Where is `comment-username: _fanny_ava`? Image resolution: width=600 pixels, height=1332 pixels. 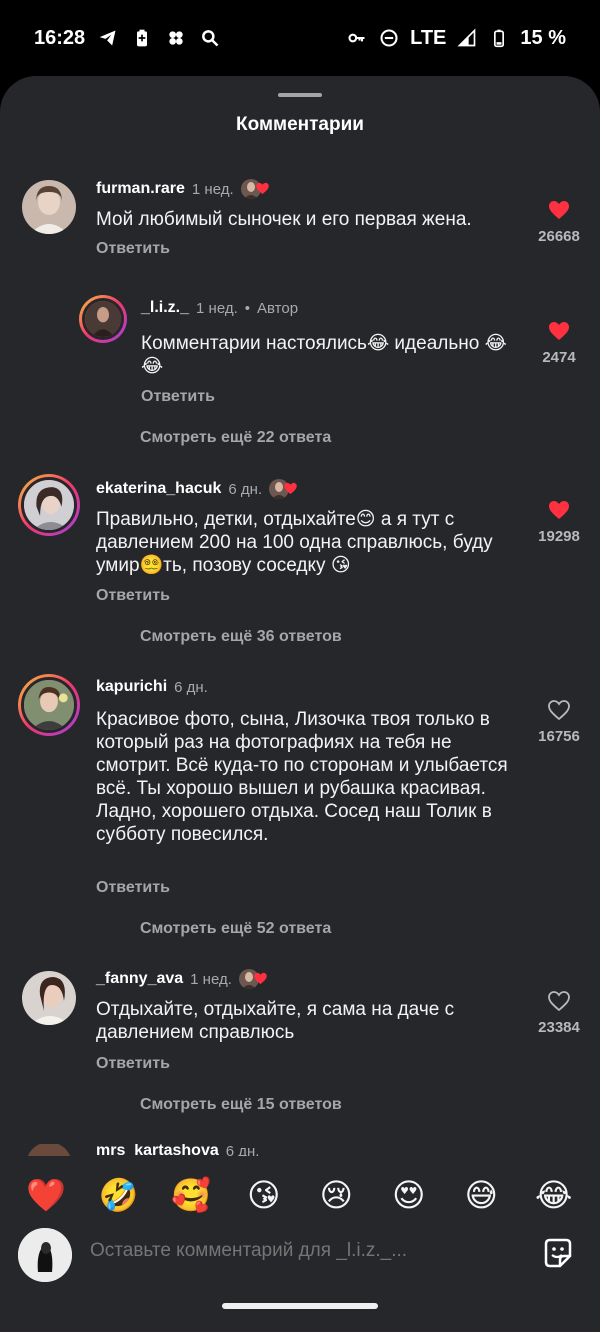
comment-username: _fanny_ava is located at coordinates (139, 979).